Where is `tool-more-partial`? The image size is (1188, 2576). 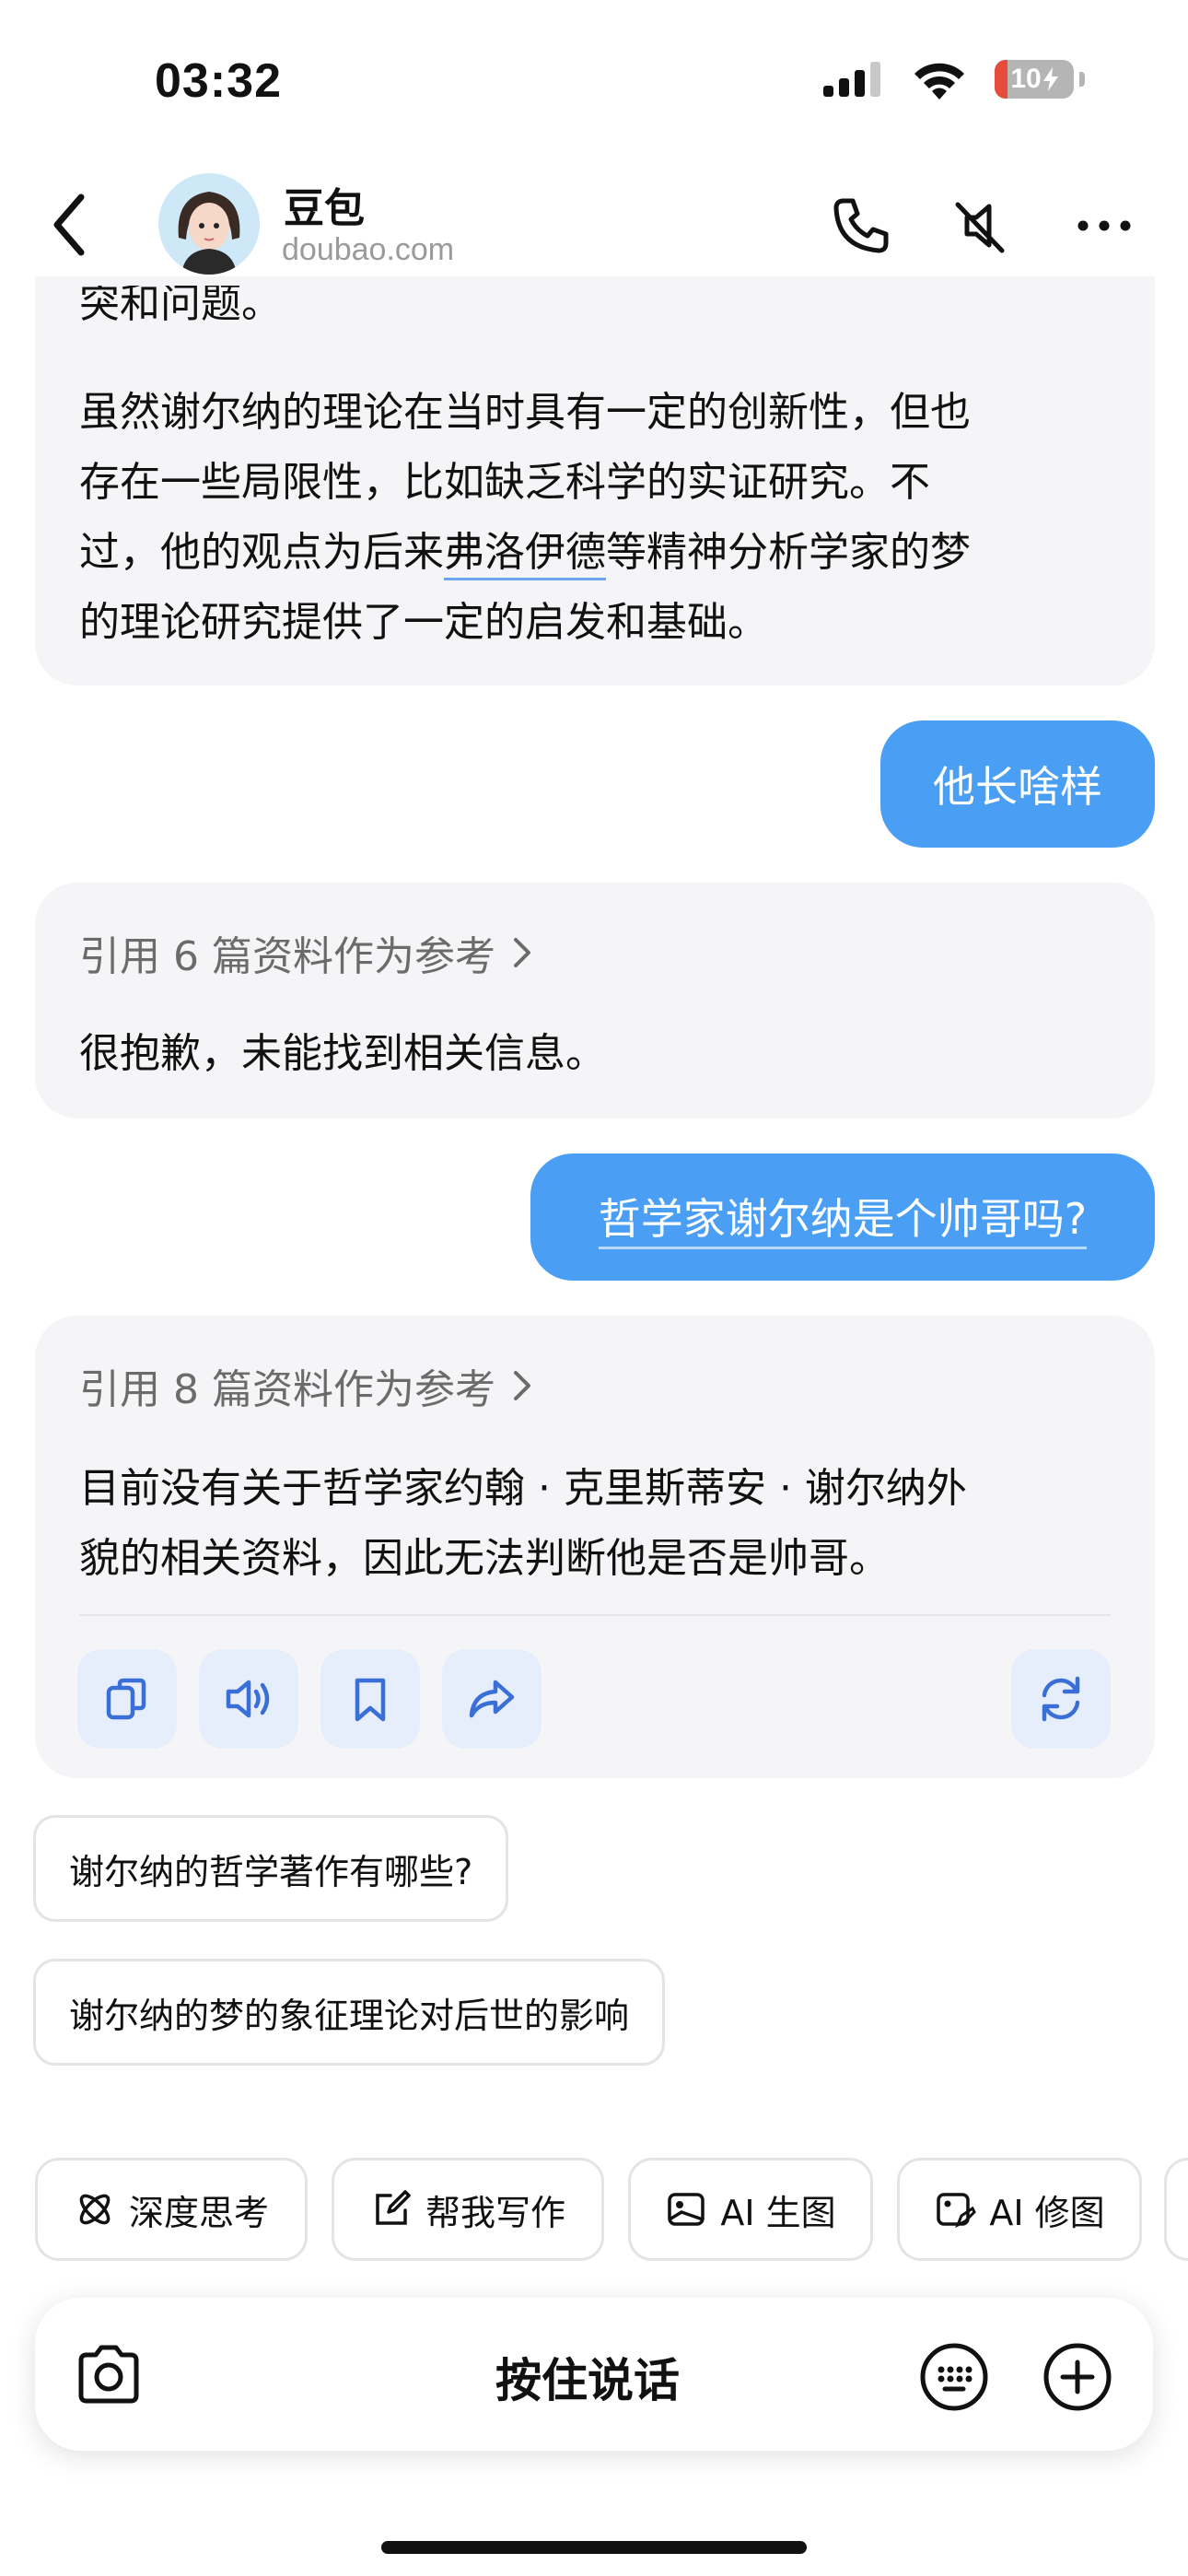 tool-more-partial is located at coordinates (1176, 2209).